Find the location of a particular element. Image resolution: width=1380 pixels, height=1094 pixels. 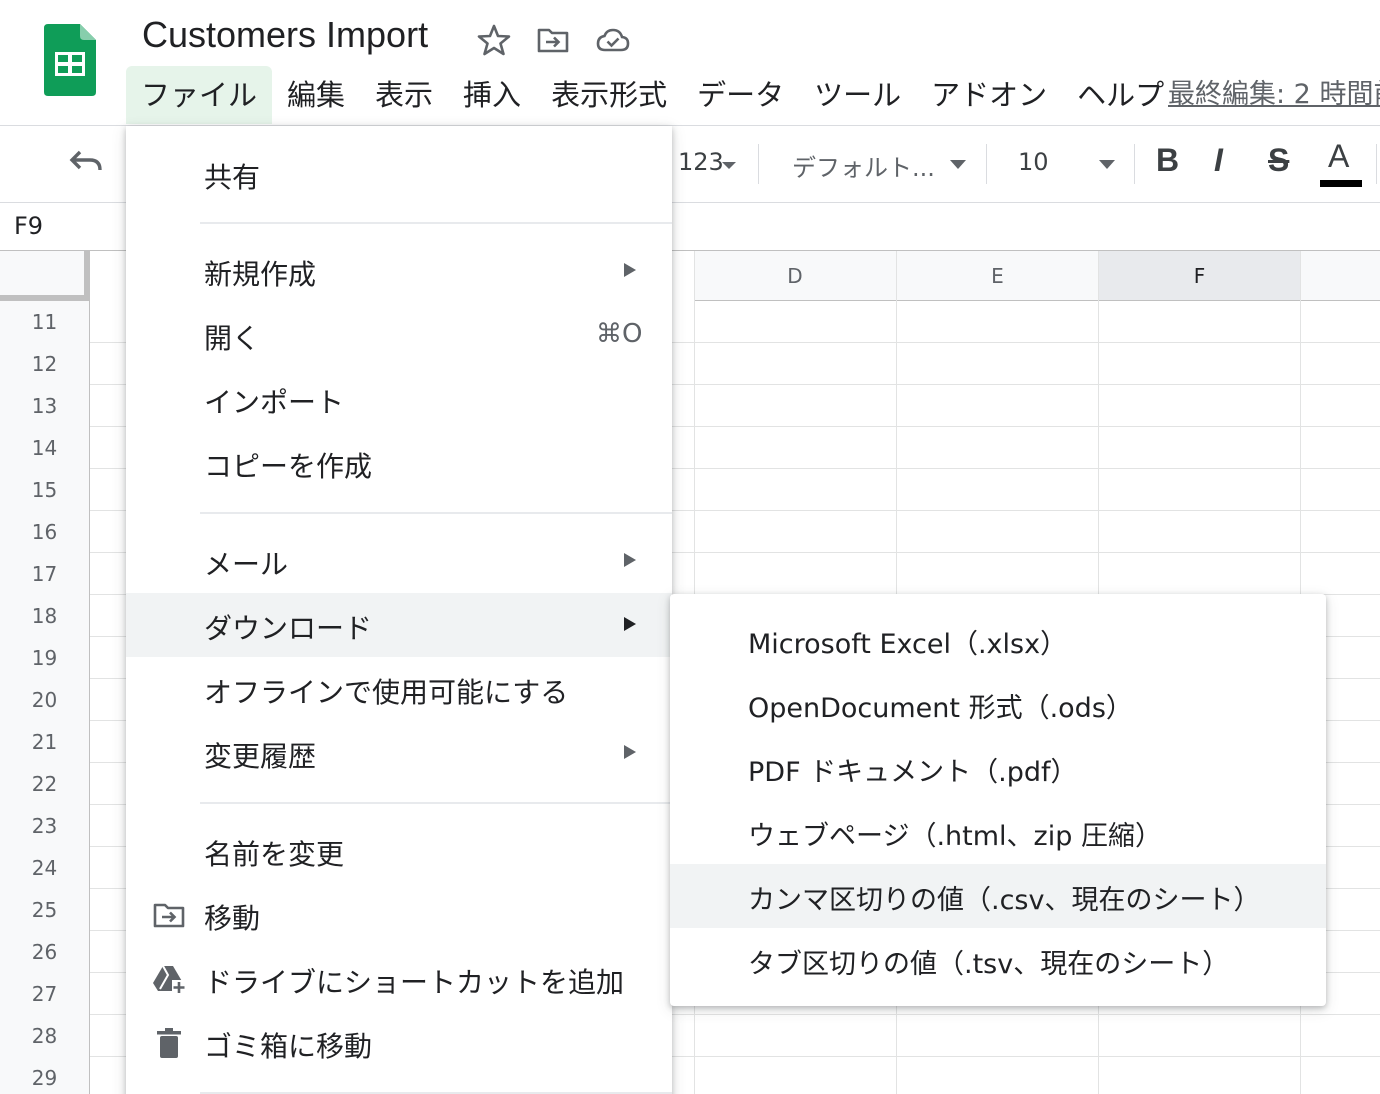

menu-edit: 編集 is located at coordinates (316, 95).